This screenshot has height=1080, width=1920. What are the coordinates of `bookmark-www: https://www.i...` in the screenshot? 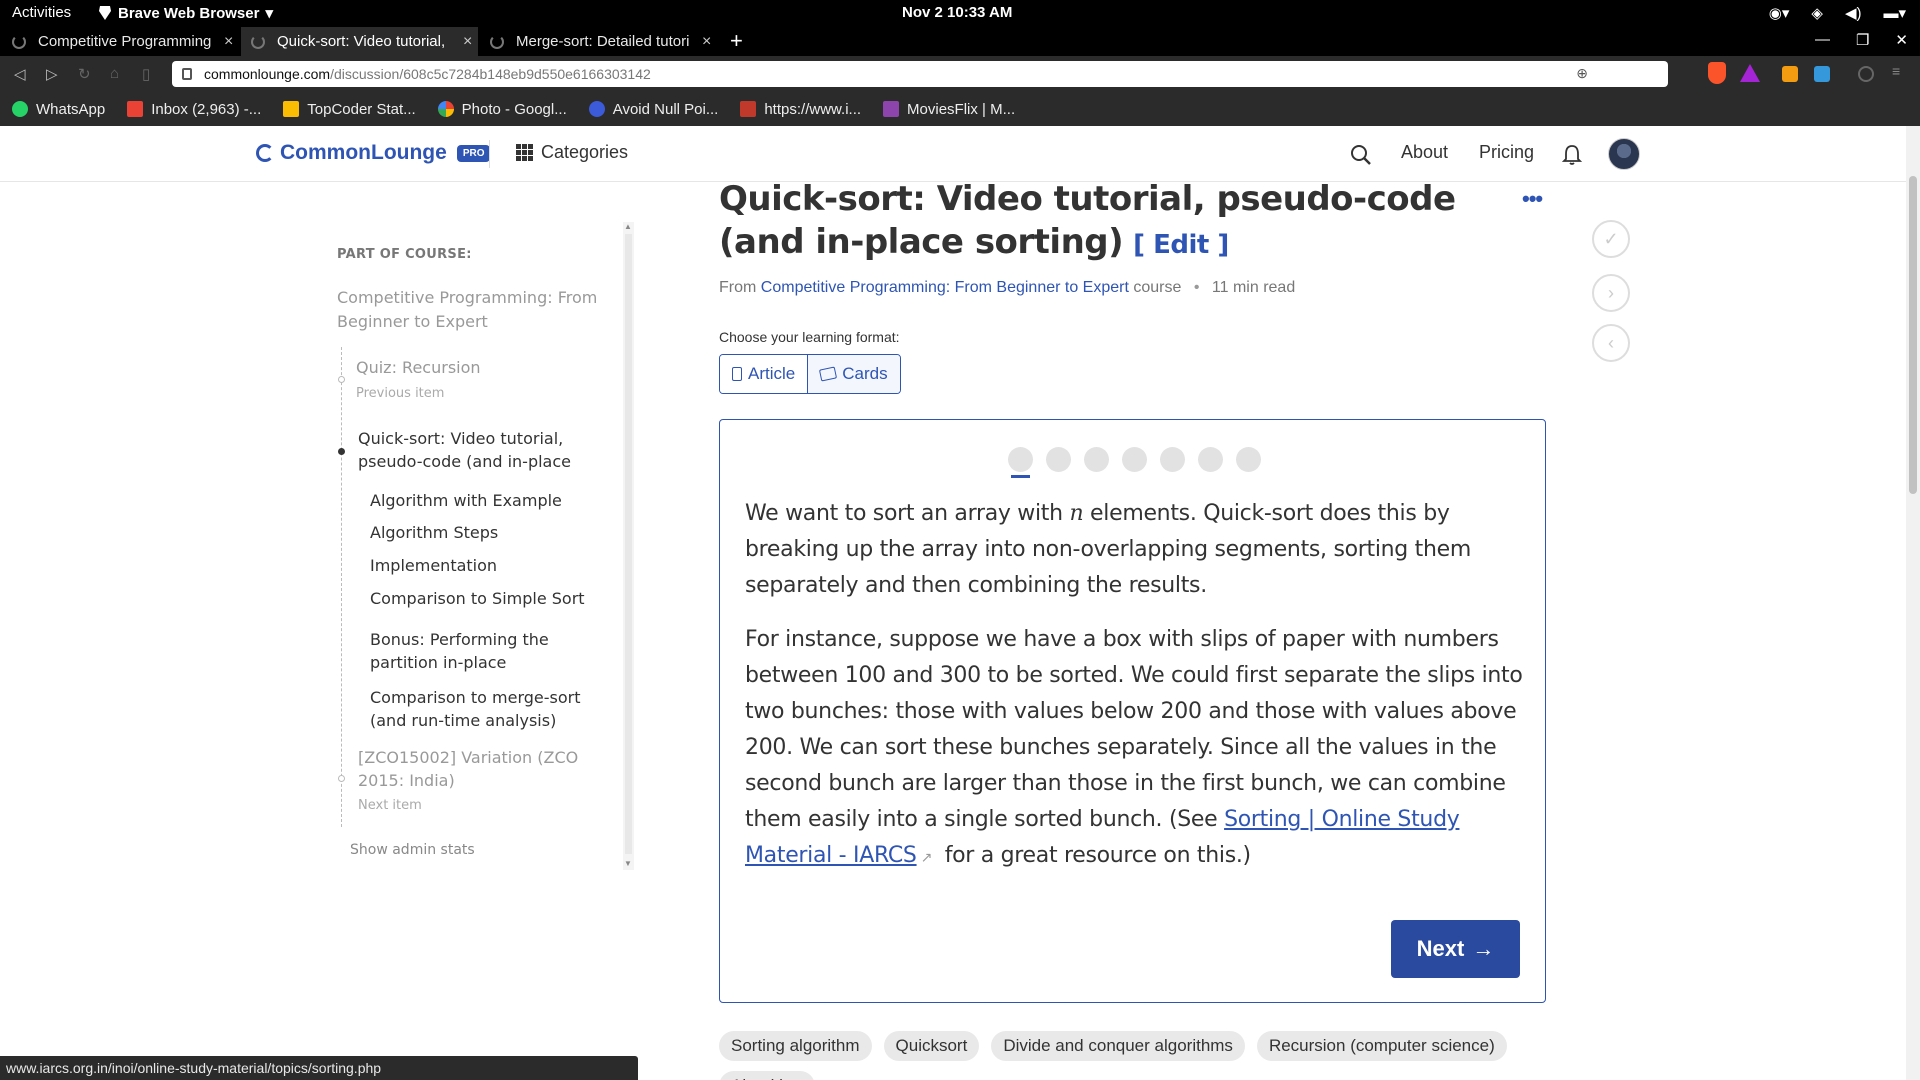 It's located at (800, 109).